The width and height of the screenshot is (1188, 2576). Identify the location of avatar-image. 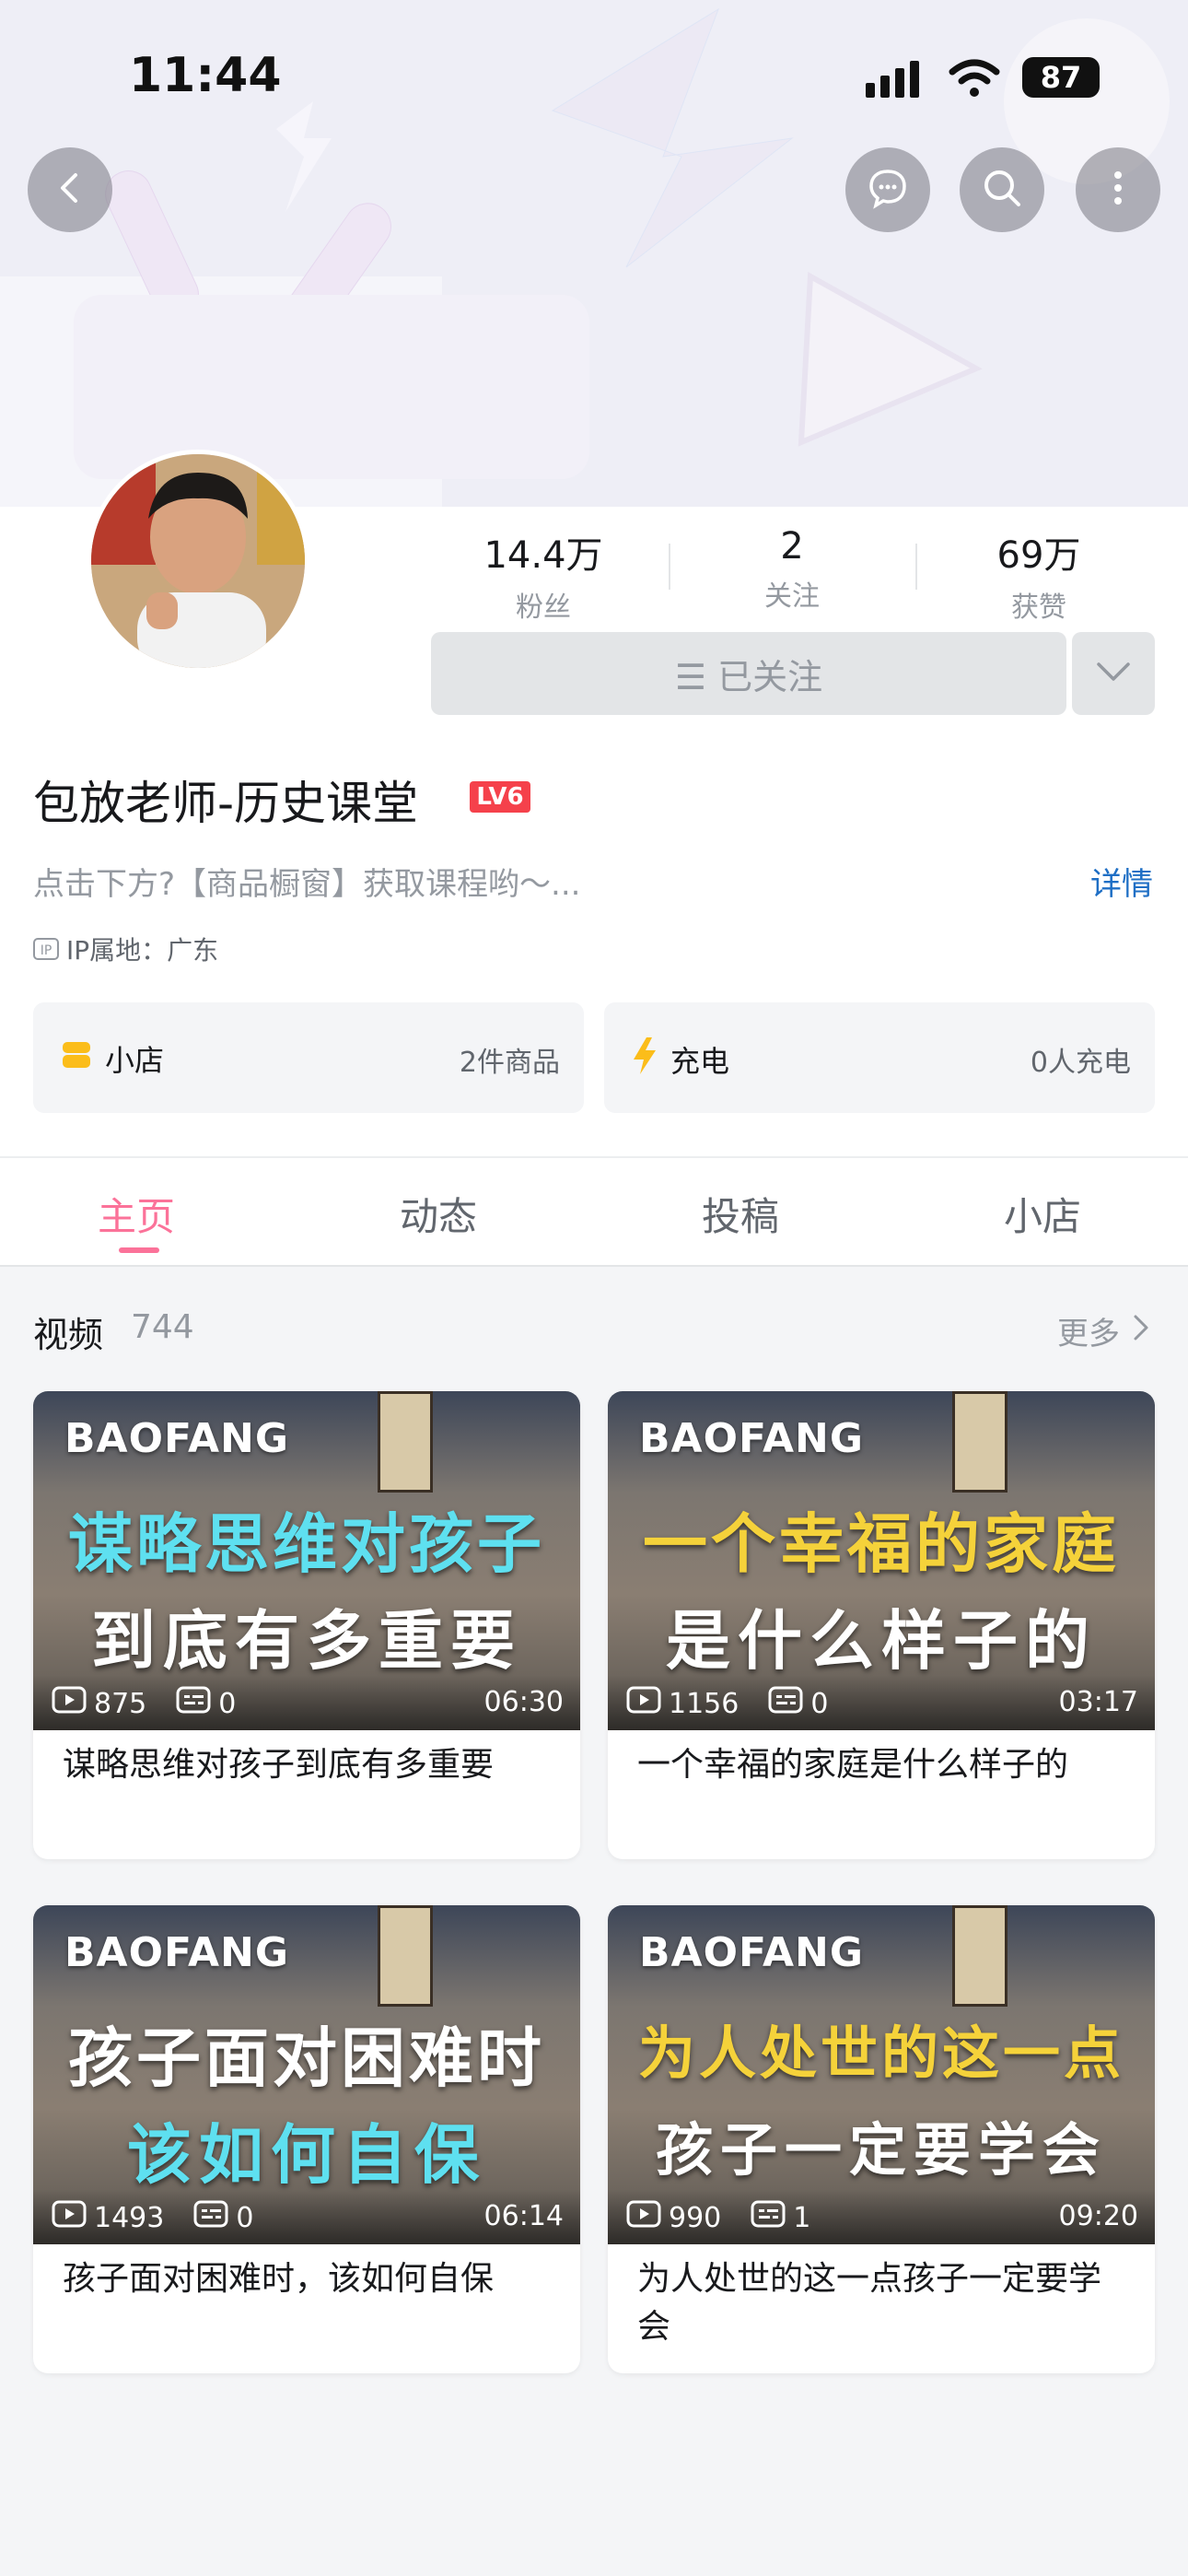
(198, 561).